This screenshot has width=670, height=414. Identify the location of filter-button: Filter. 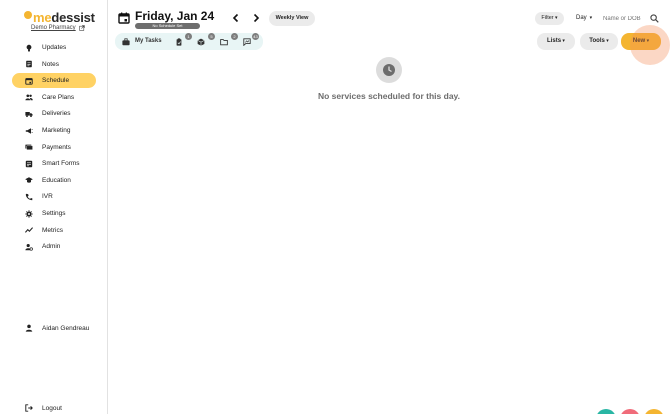
(549, 18).